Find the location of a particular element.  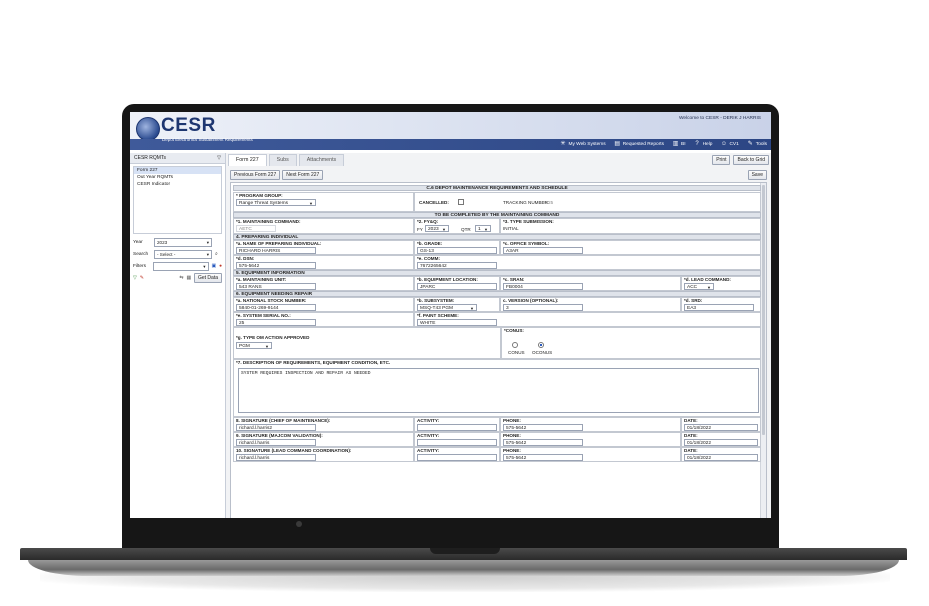

paint-field: WHITE is located at coordinates (457, 322).